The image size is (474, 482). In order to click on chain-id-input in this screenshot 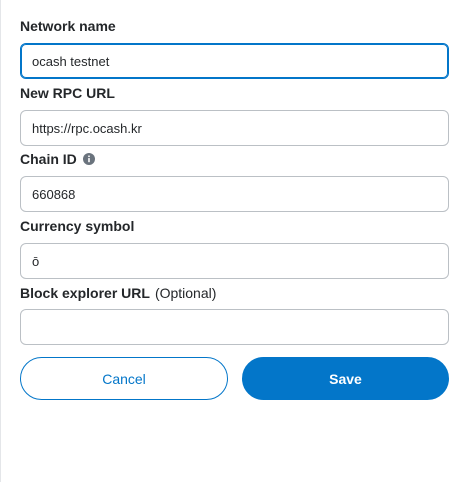, I will do `click(234, 194)`.